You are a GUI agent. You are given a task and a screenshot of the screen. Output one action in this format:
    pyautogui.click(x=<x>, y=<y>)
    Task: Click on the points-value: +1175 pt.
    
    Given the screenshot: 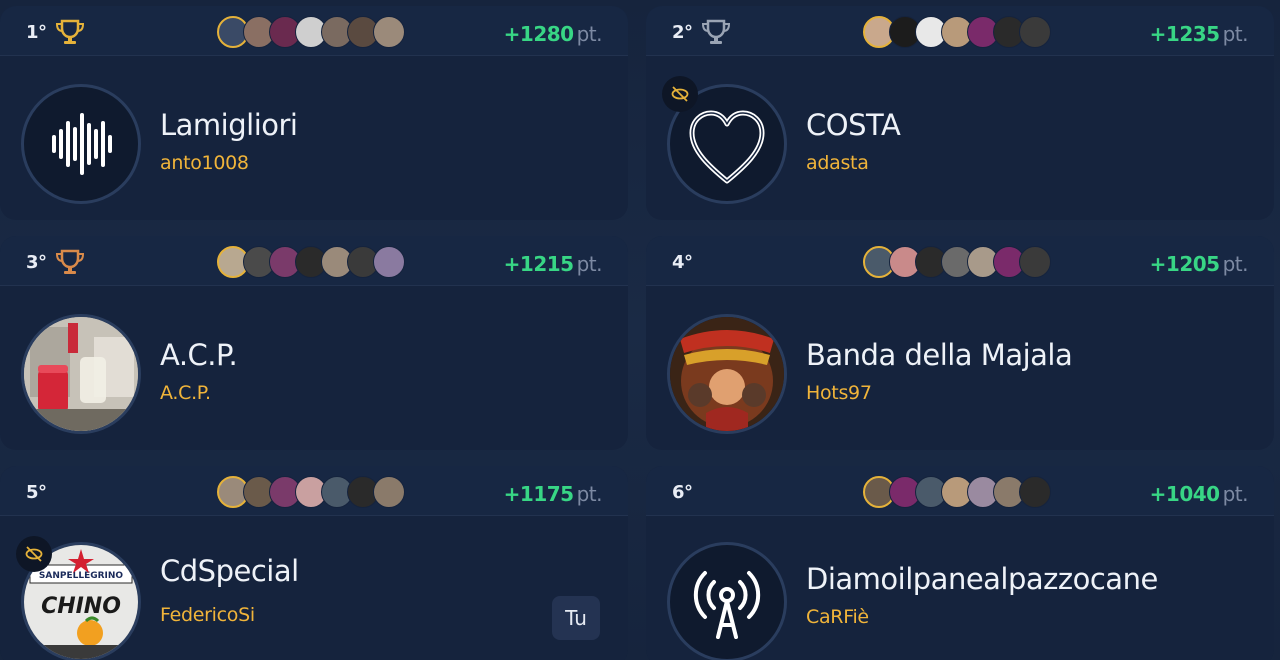 What is the action you would take?
    pyautogui.click(x=553, y=494)
    